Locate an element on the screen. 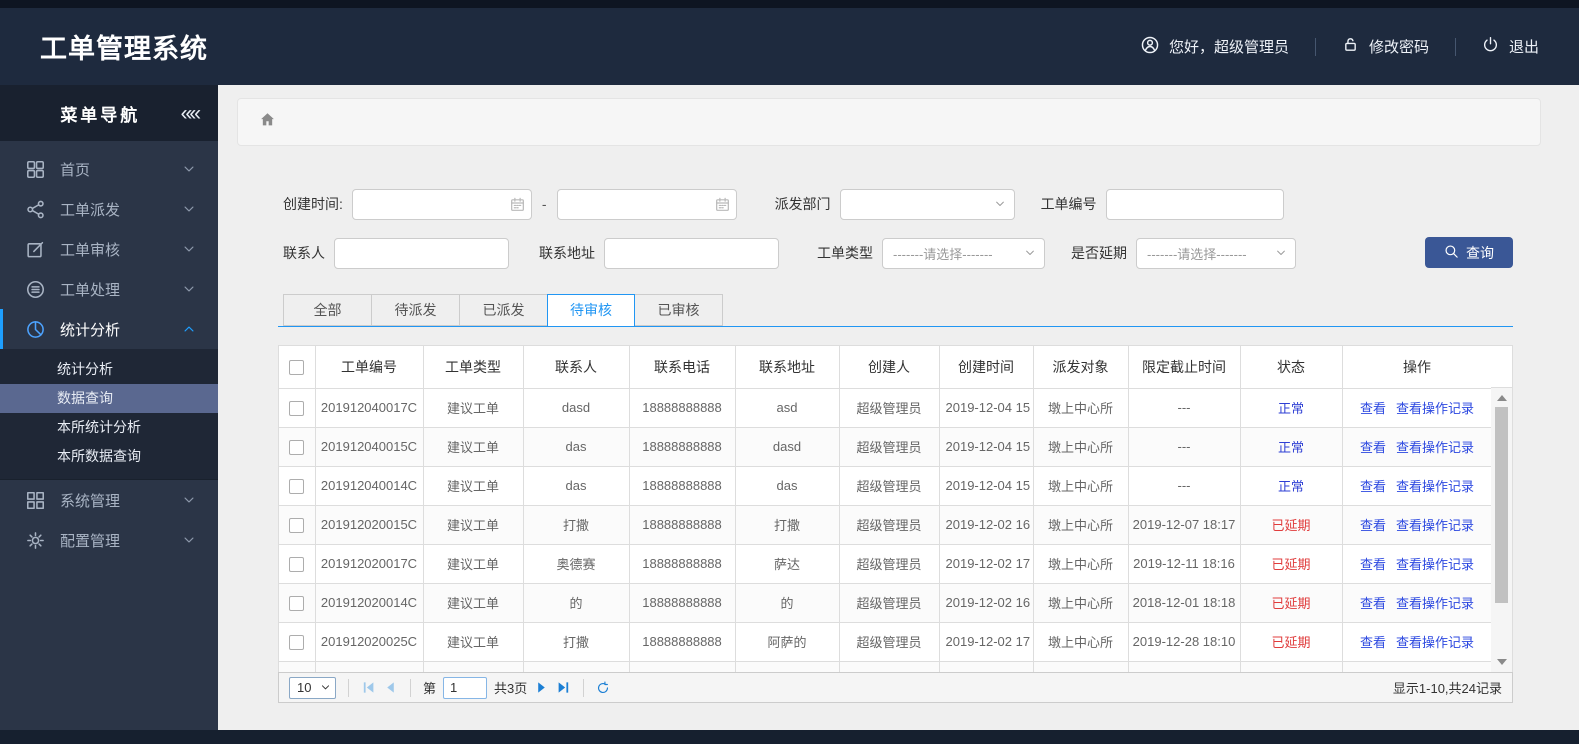 The height and width of the screenshot is (744, 1579). tab-待审核: 待审核 is located at coordinates (591, 310).